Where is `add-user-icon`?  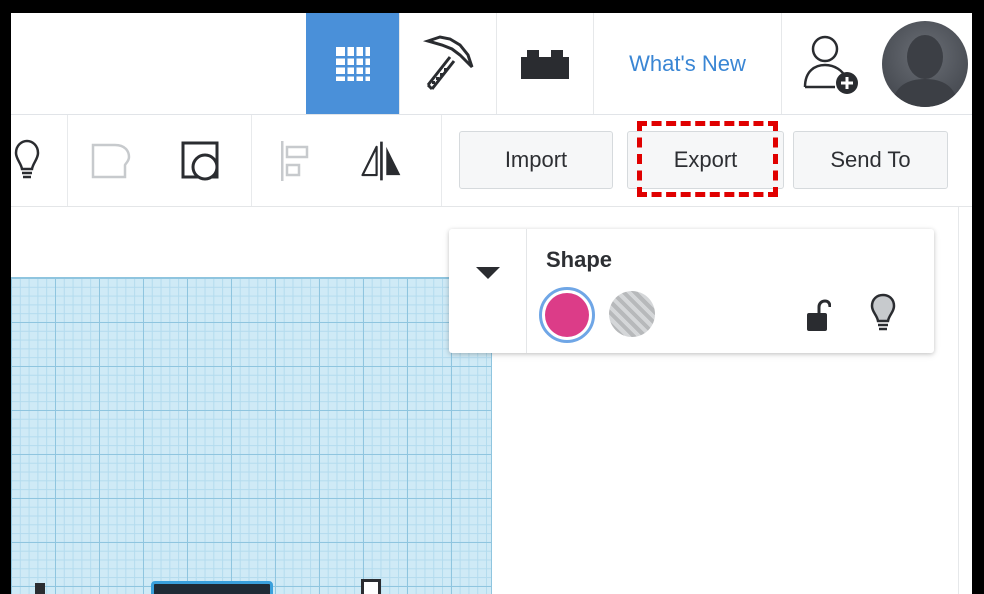
add-user-icon is located at coordinates (830, 64).